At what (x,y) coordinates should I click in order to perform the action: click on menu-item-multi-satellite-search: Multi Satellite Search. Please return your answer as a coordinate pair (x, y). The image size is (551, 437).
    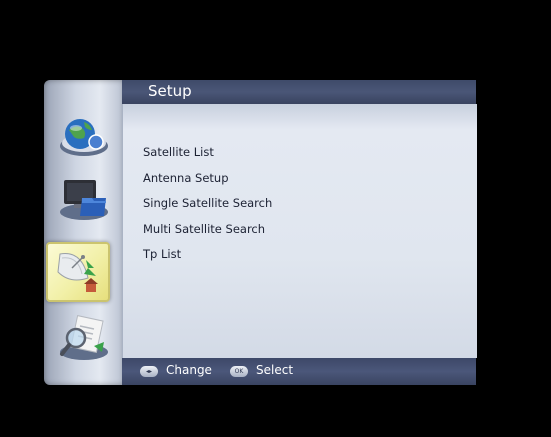
    Looking at the image, I should click on (207, 230).